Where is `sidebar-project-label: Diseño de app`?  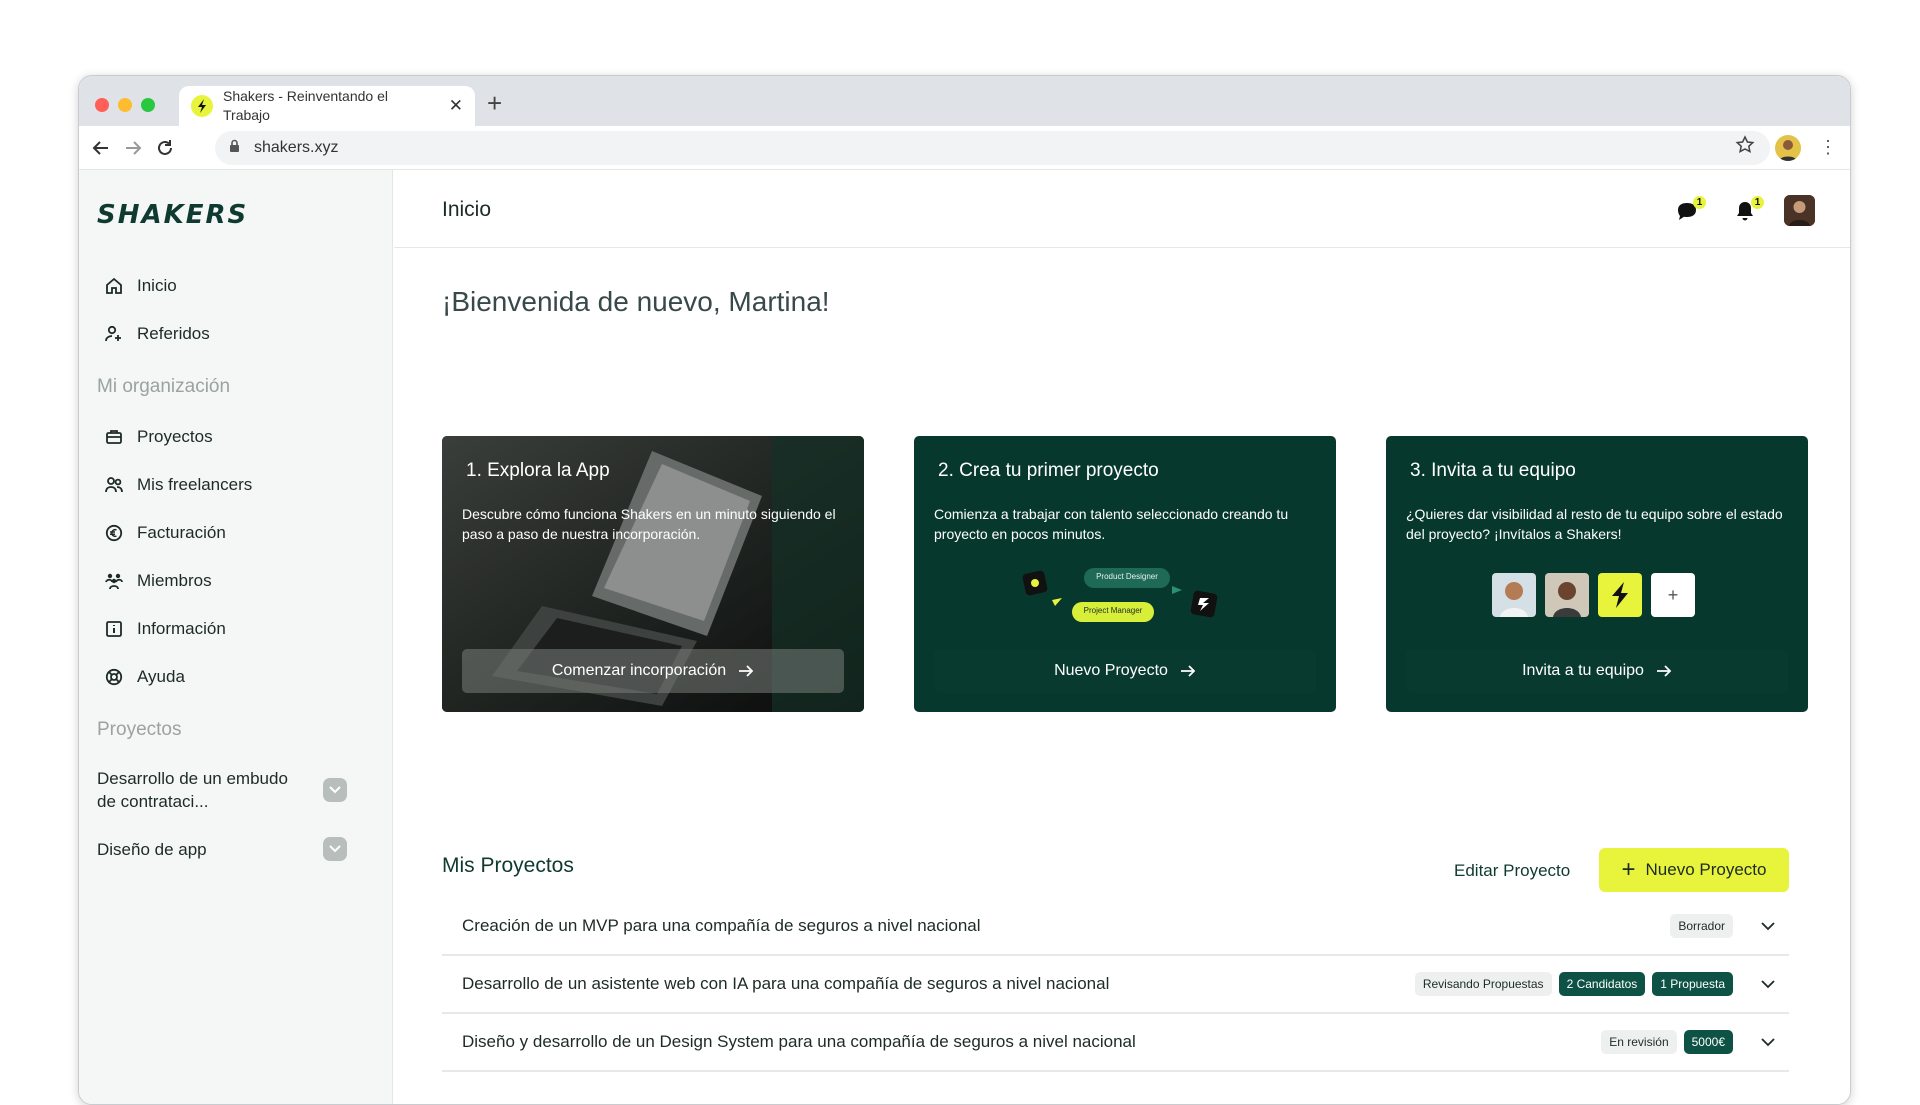
sidebar-project-label: Diseño de app is located at coordinates (152, 849).